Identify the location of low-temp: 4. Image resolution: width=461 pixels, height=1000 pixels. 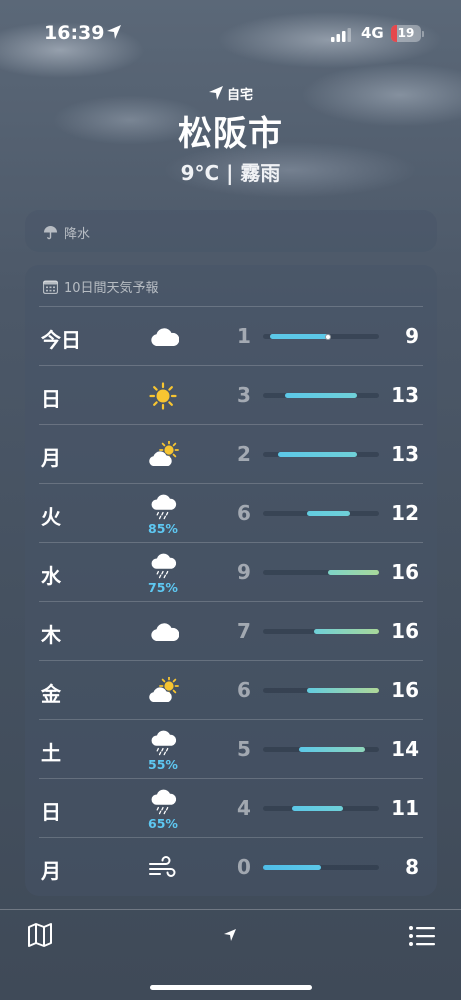
(244, 808).